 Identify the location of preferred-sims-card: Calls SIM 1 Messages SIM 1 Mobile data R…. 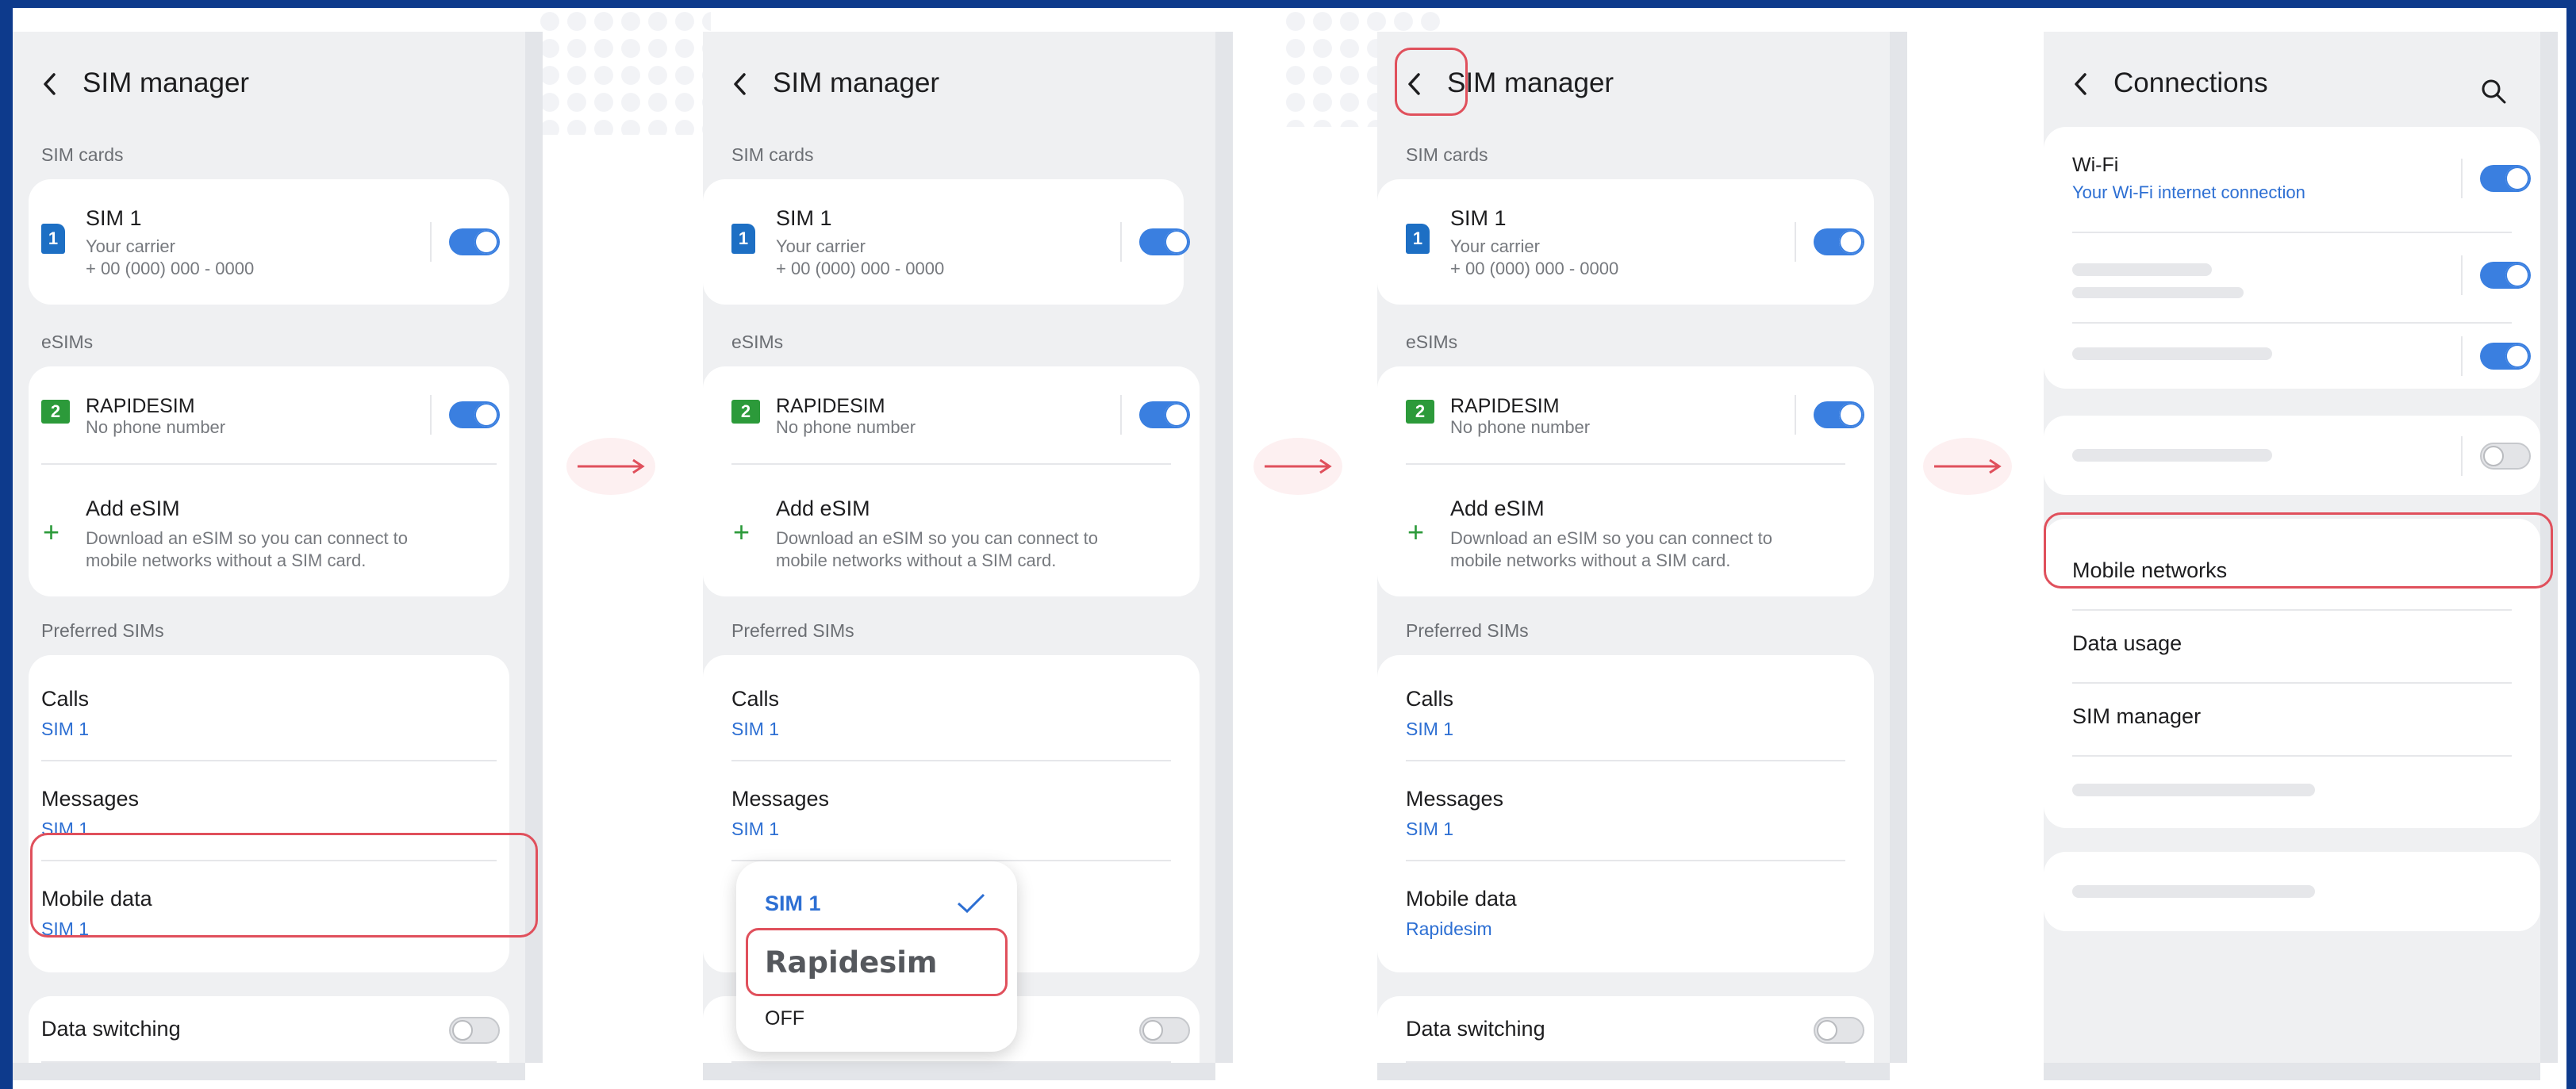
(1625, 813).